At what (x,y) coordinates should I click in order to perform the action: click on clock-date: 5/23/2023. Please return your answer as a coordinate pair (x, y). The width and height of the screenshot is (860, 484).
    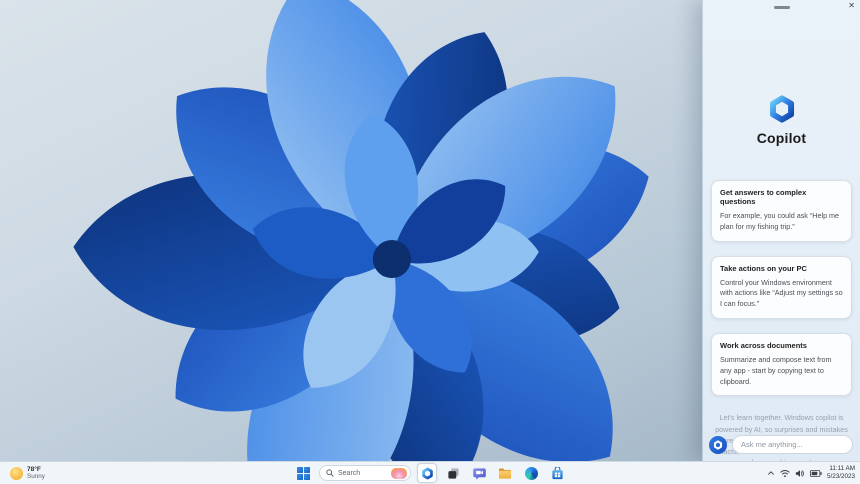
    Looking at the image, I should click on (840, 476).